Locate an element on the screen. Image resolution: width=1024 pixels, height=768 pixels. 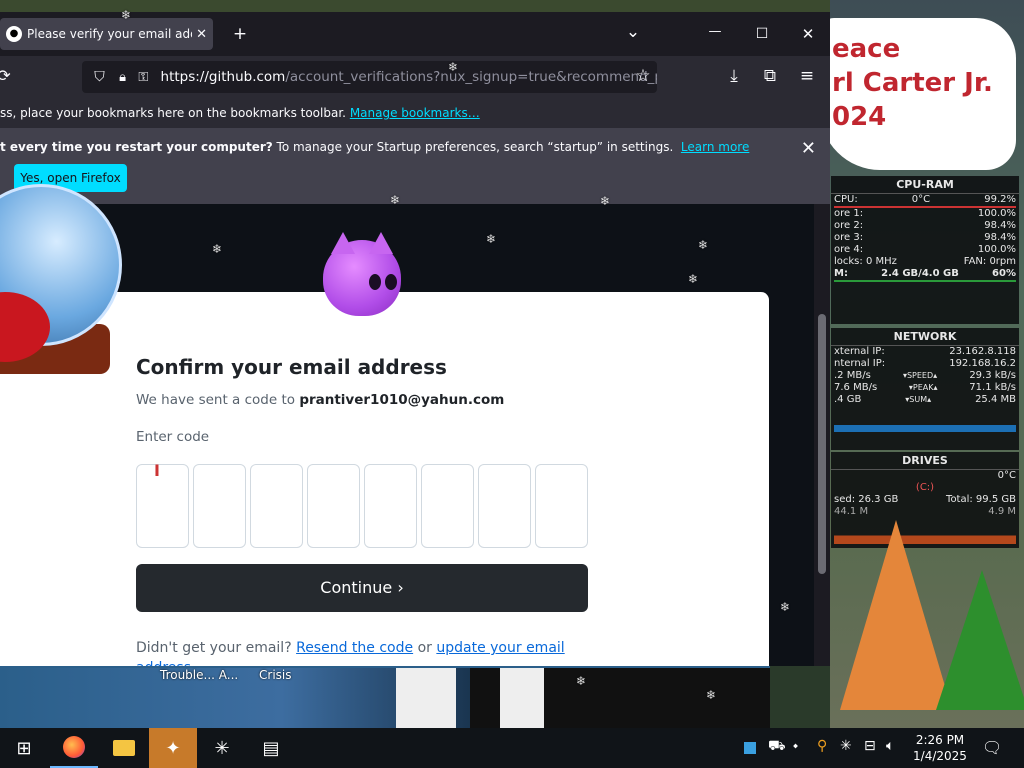
scrollbar-thumb is located at coordinates (822, 444).